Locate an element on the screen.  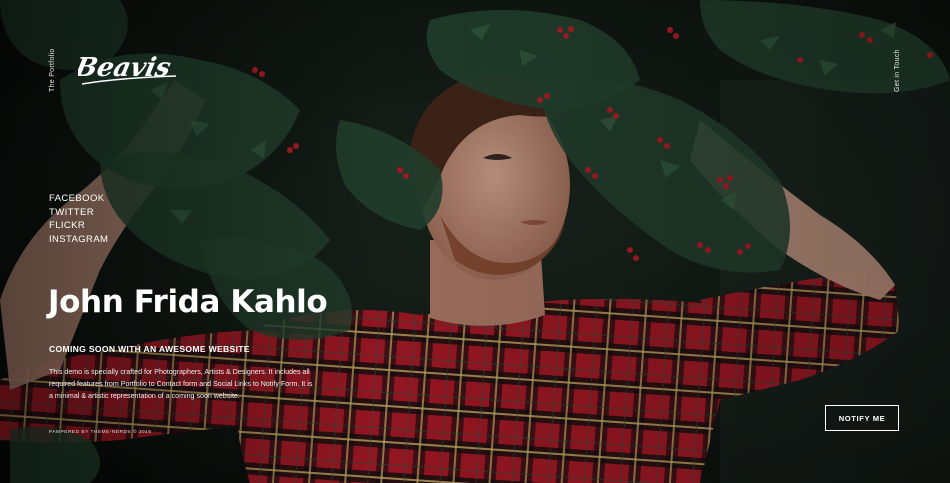
social-link-flickr: FLICKR is located at coordinates (78, 226).